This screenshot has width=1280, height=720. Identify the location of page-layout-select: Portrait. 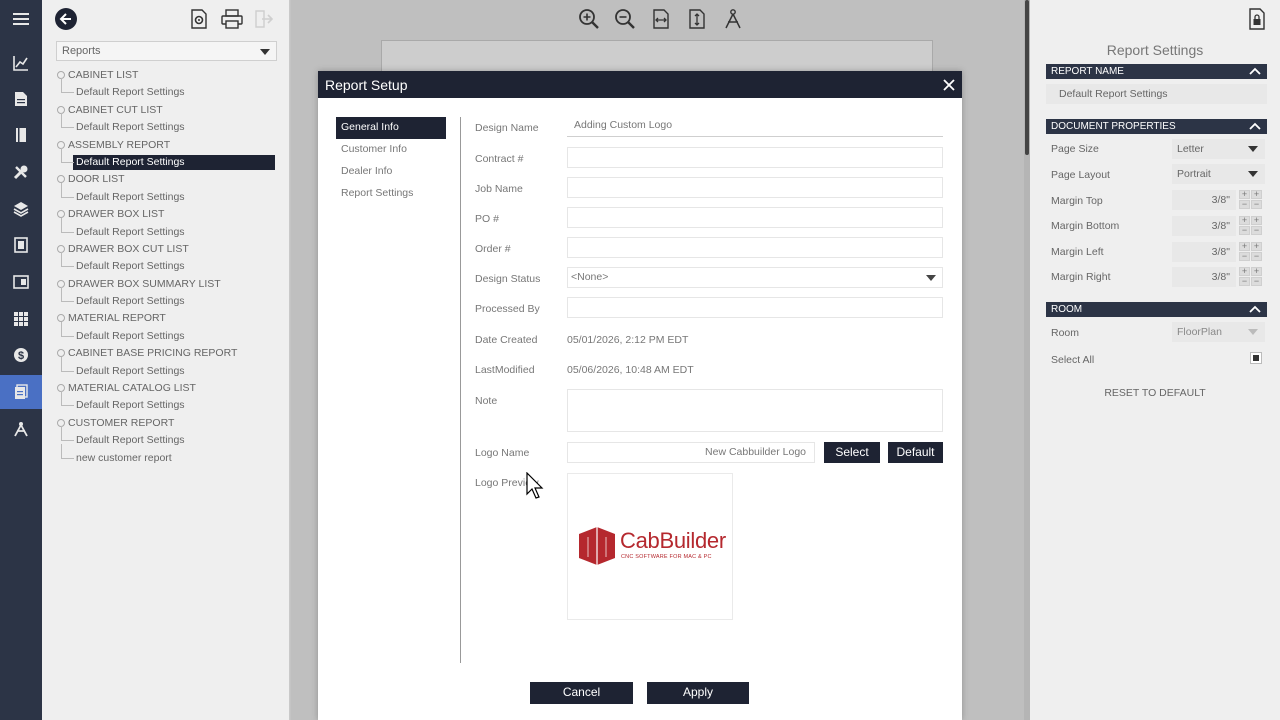
(1218, 174).